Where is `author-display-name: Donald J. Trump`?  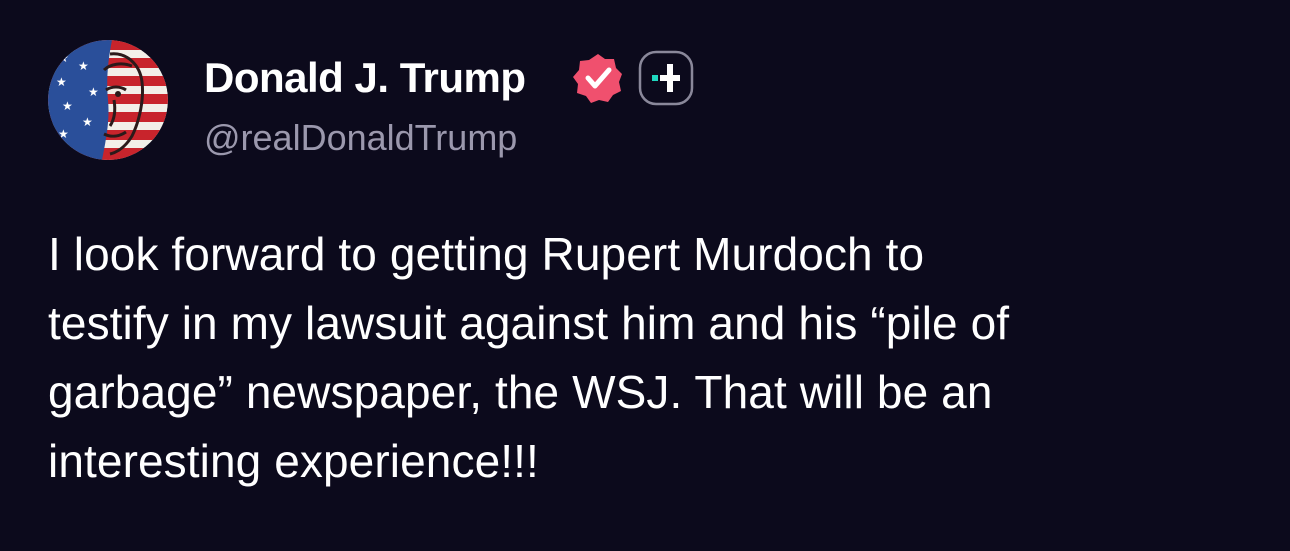 author-display-name: Donald J. Trump is located at coordinates (365, 78).